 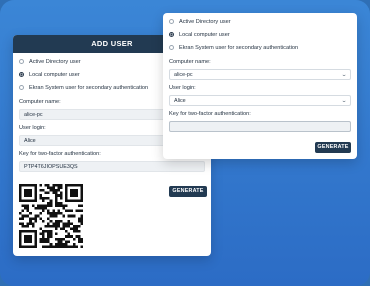 I want to click on key-field, so click(x=260, y=126).